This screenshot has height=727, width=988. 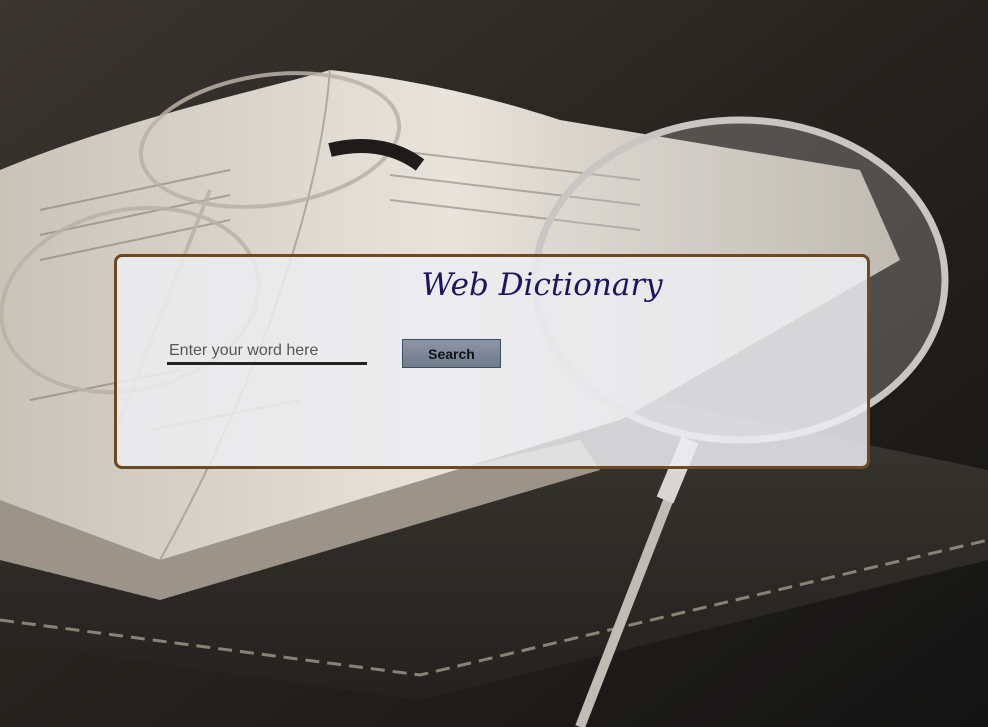 I want to click on search-input, so click(x=267, y=352).